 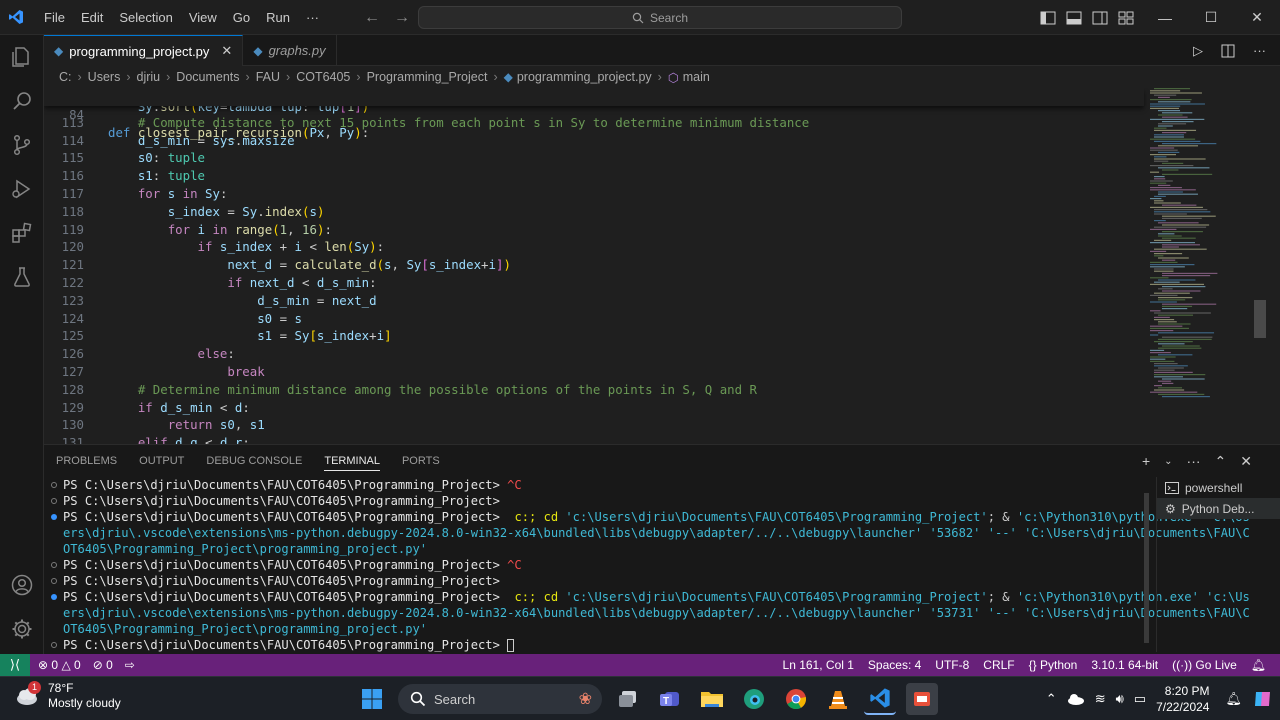 I want to click on account-icon, so click(x=22, y=585).